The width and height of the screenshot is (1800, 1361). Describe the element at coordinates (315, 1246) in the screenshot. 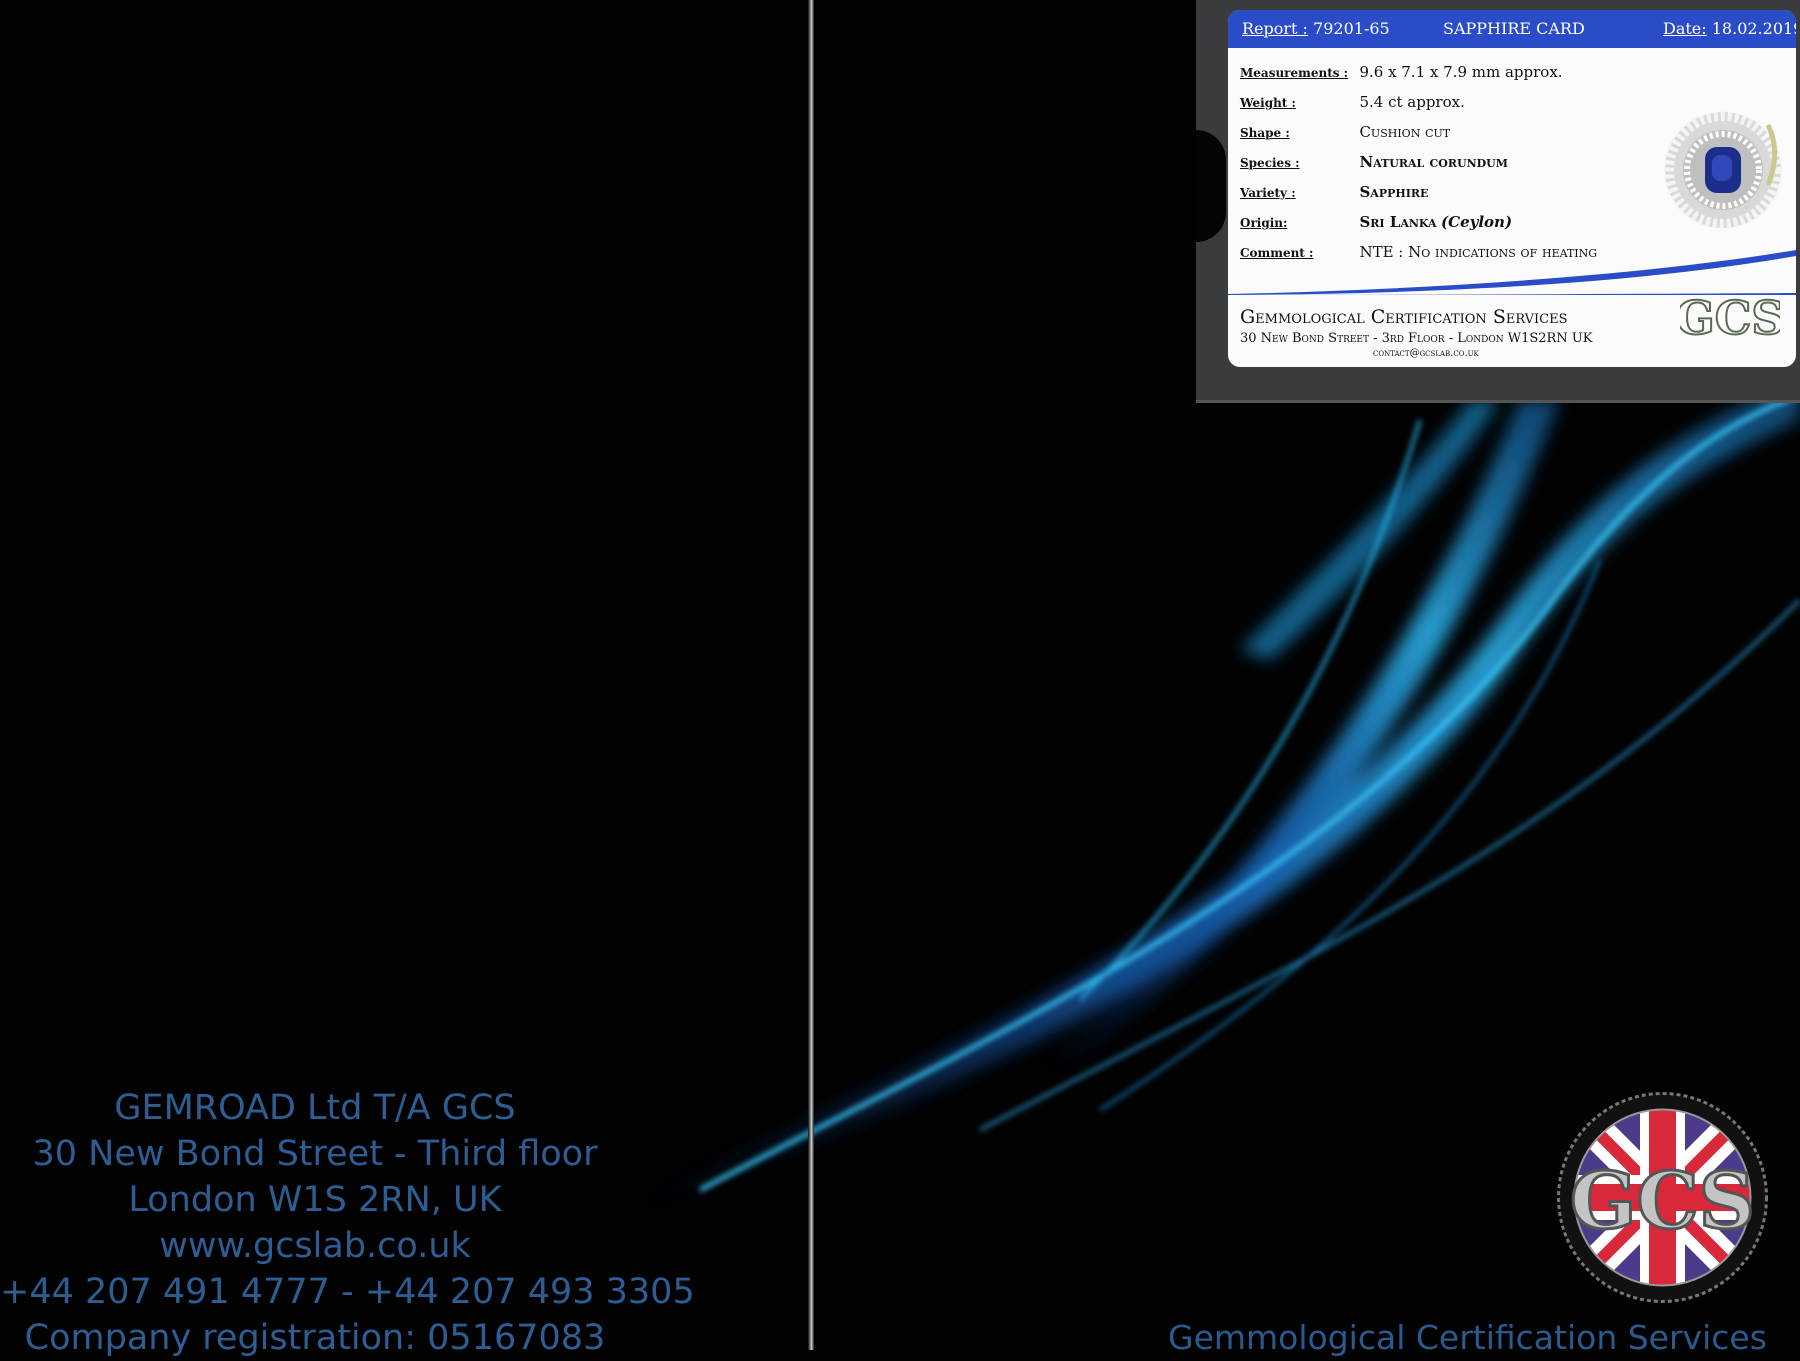

I see `website: www.gcslab.co.uk` at that location.